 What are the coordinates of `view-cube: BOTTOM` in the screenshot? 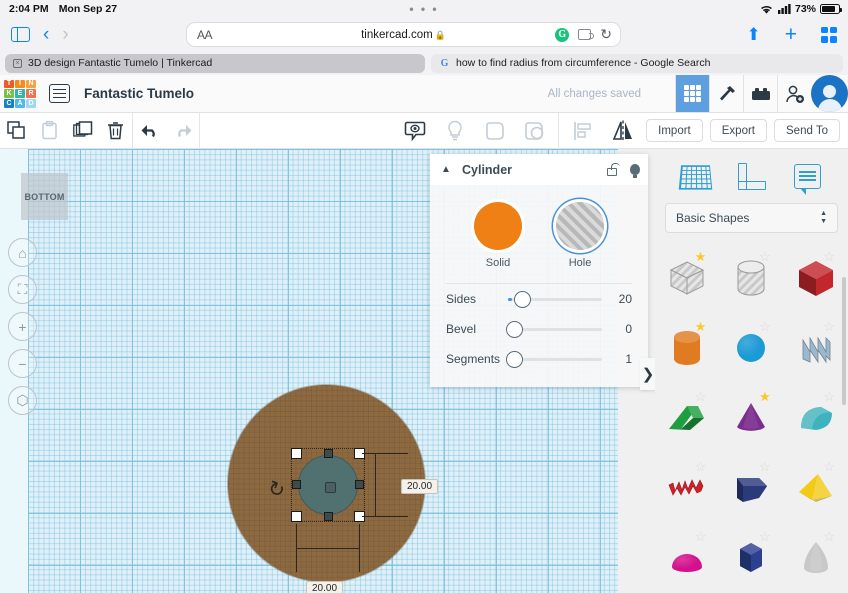 It's located at (44, 196).